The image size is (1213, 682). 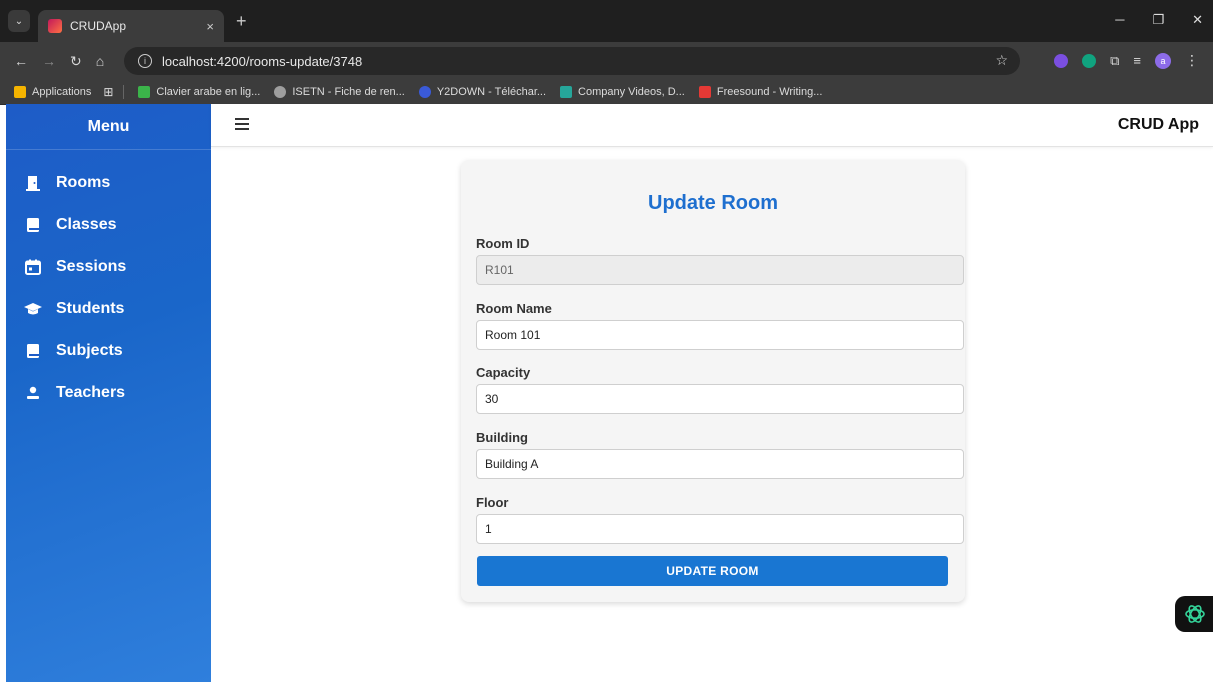 I want to click on extensions-puzzle-icon: ⧉, so click(x=1114, y=61).